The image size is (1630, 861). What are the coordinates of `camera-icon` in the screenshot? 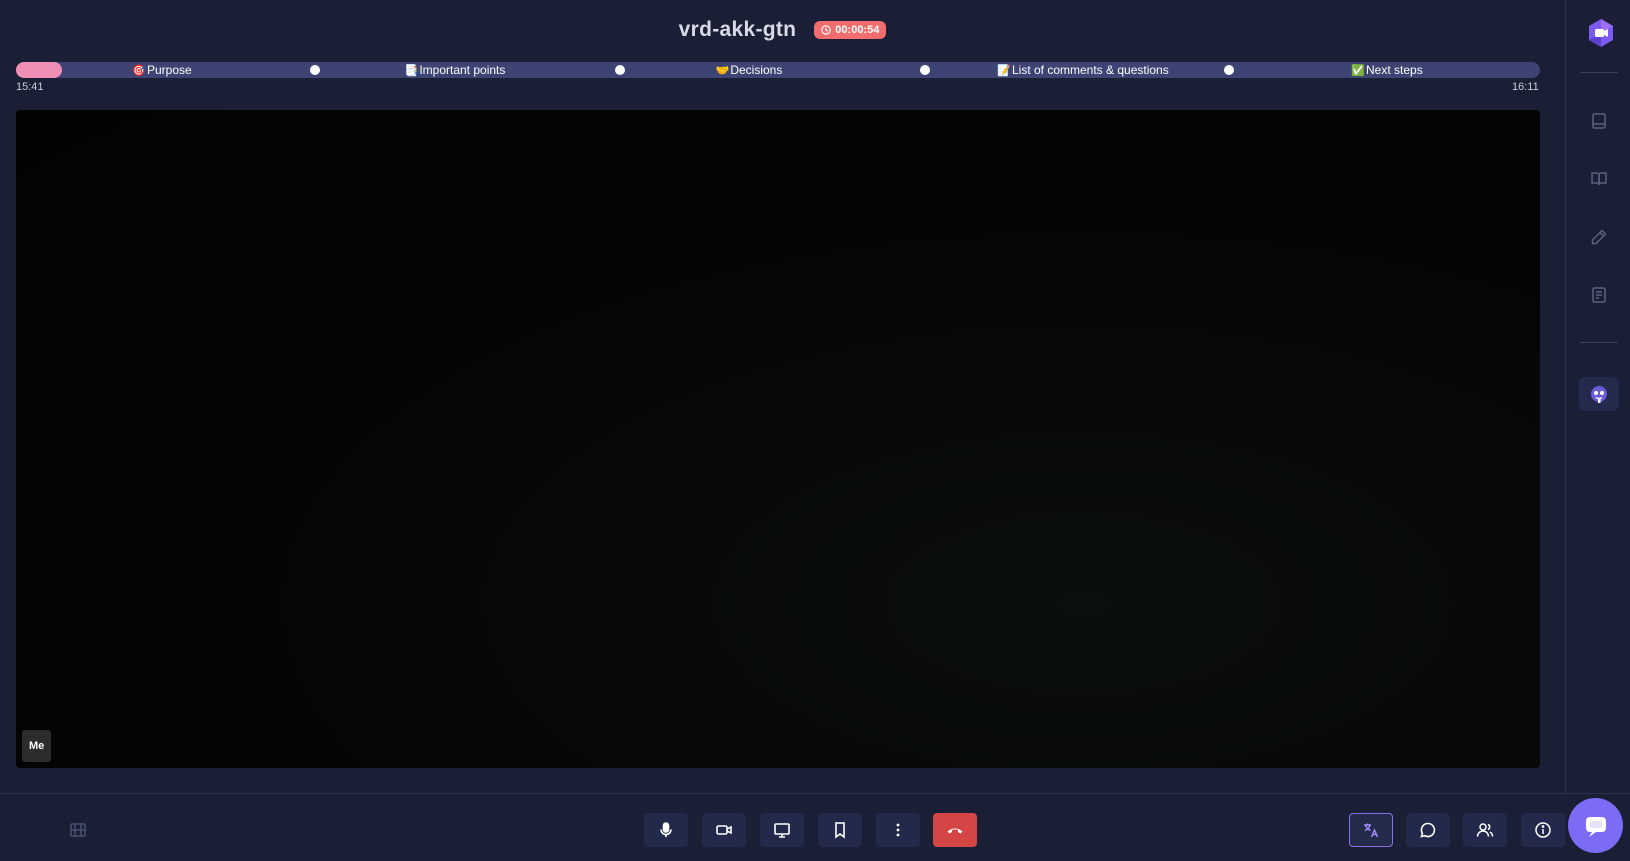 It's located at (724, 830).